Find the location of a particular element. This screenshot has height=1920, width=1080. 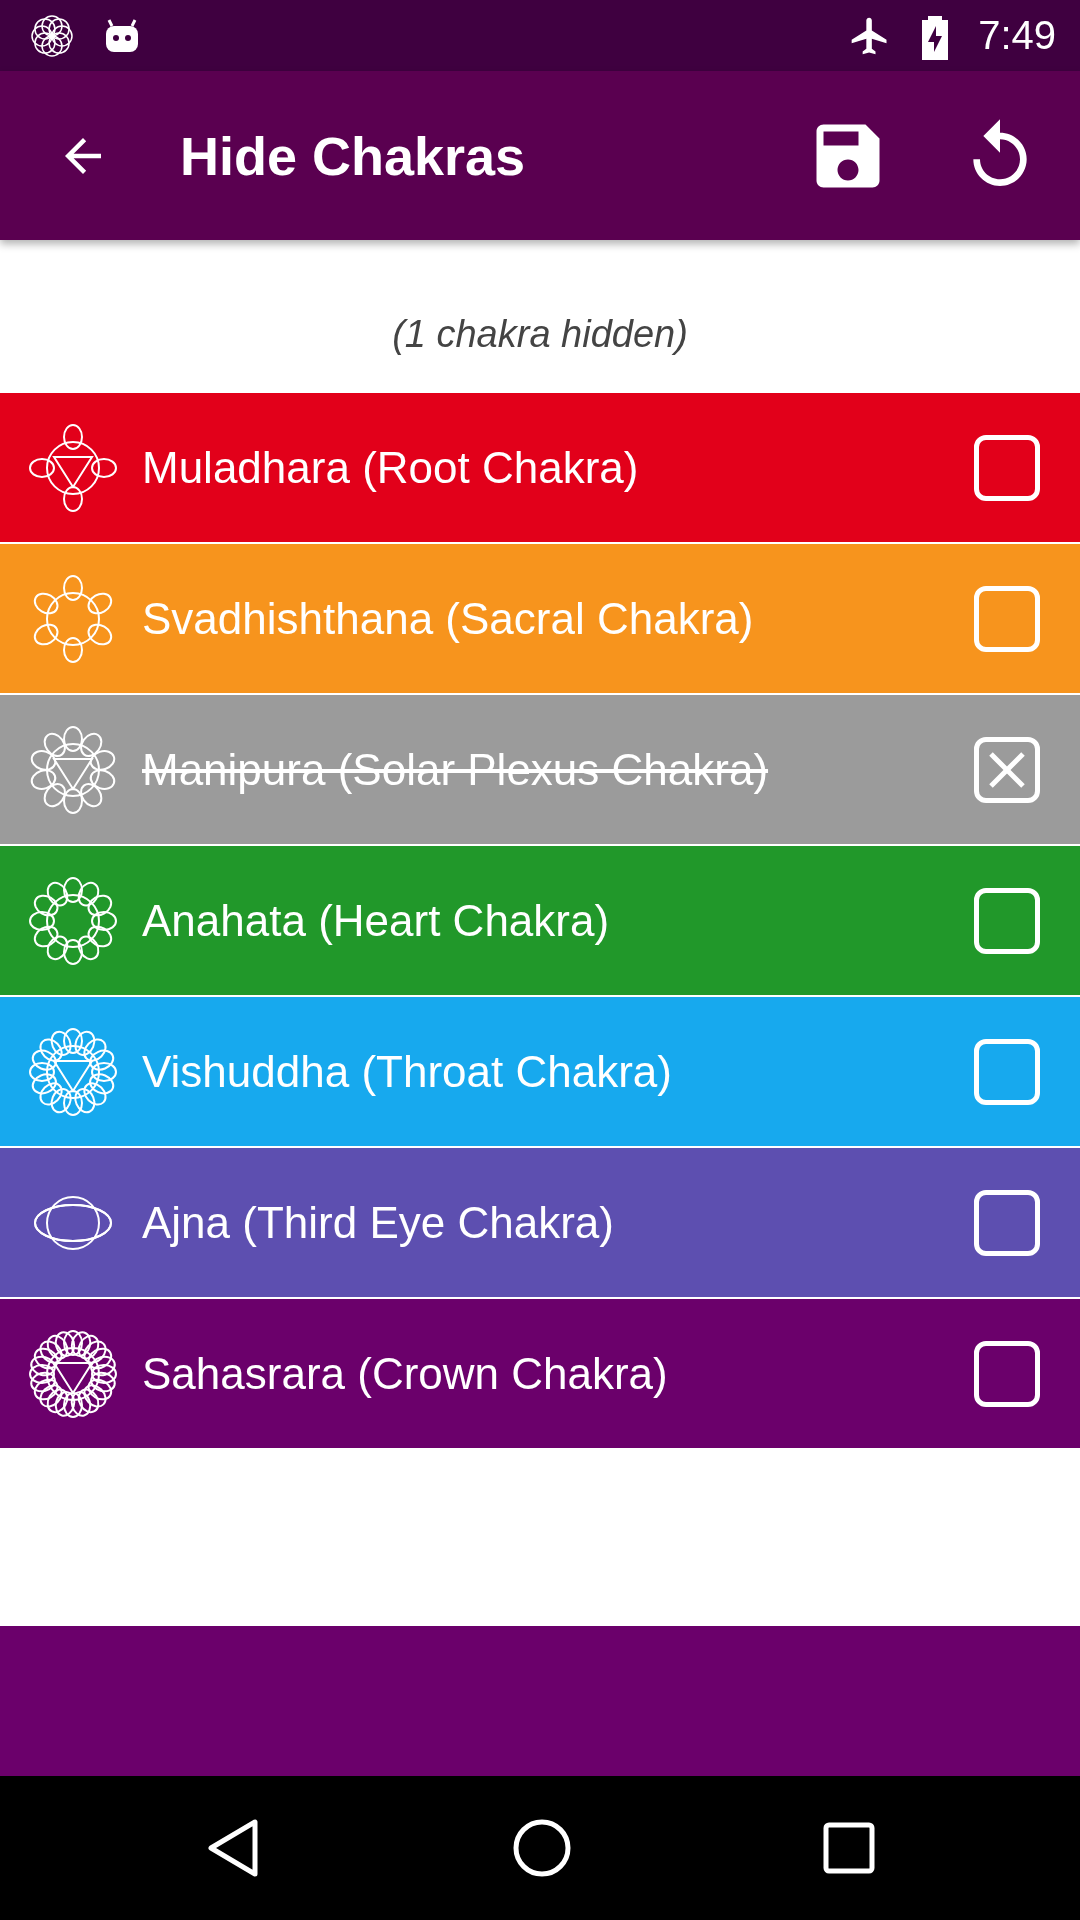

recents-icon is located at coordinates (848, 1848).